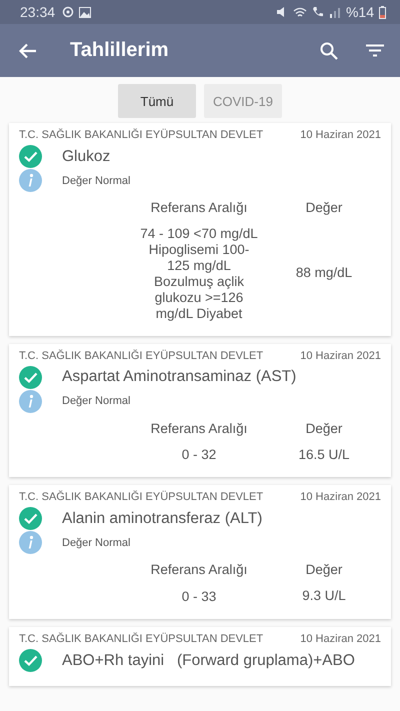 This screenshot has width=400, height=711. I want to click on search-icon, so click(329, 51).